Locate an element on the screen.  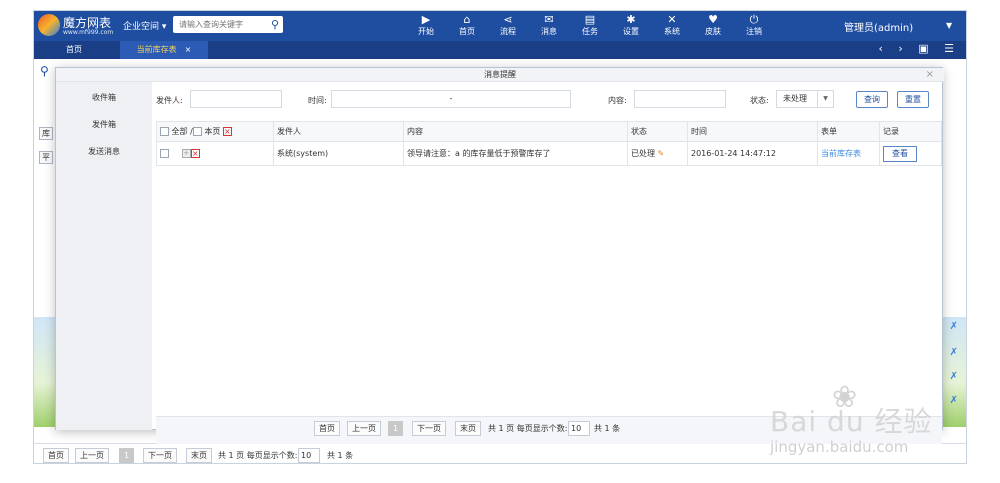
nav-home: ⌂ 首页 is located at coordinates (467, 25).